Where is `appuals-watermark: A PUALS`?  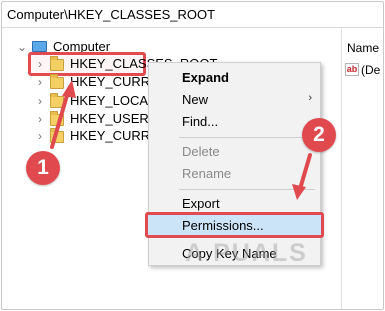
appuals-watermark: A PUALS is located at coordinates (246, 253).